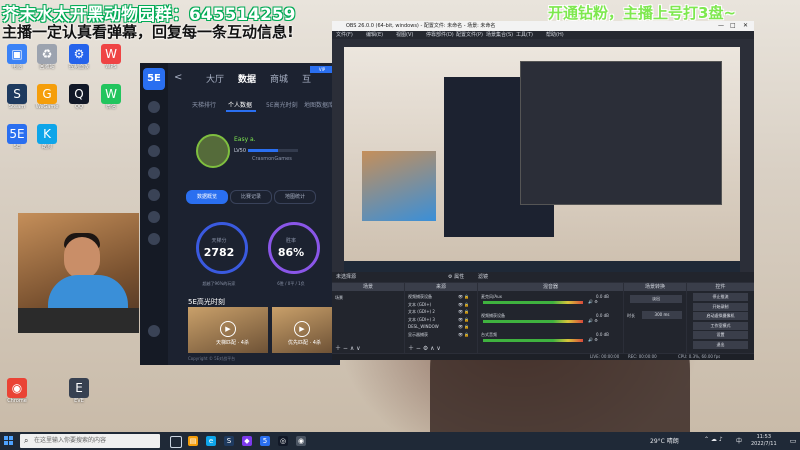 The image size is (800, 450). What do you see at coordinates (438, 312) in the screenshot?
I see `source-item: 文本 (GDI+) 2 👁 🔒` at bounding box center [438, 312].